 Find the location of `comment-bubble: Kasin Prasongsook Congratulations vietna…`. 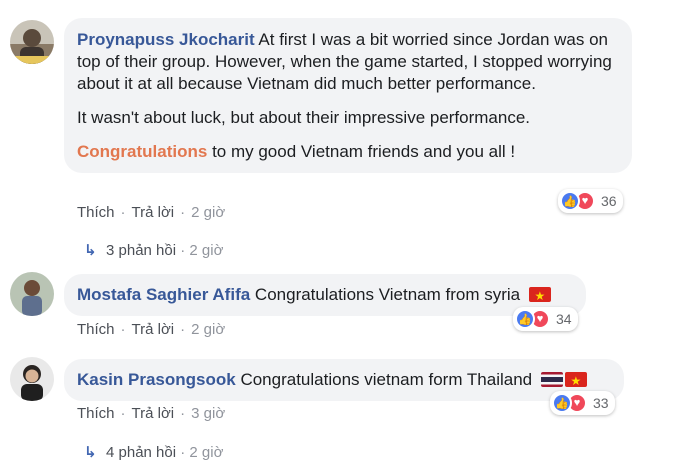

comment-bubble: Kasin Prasongsook Congratulations vietna… is located at coordinates (344, 380).